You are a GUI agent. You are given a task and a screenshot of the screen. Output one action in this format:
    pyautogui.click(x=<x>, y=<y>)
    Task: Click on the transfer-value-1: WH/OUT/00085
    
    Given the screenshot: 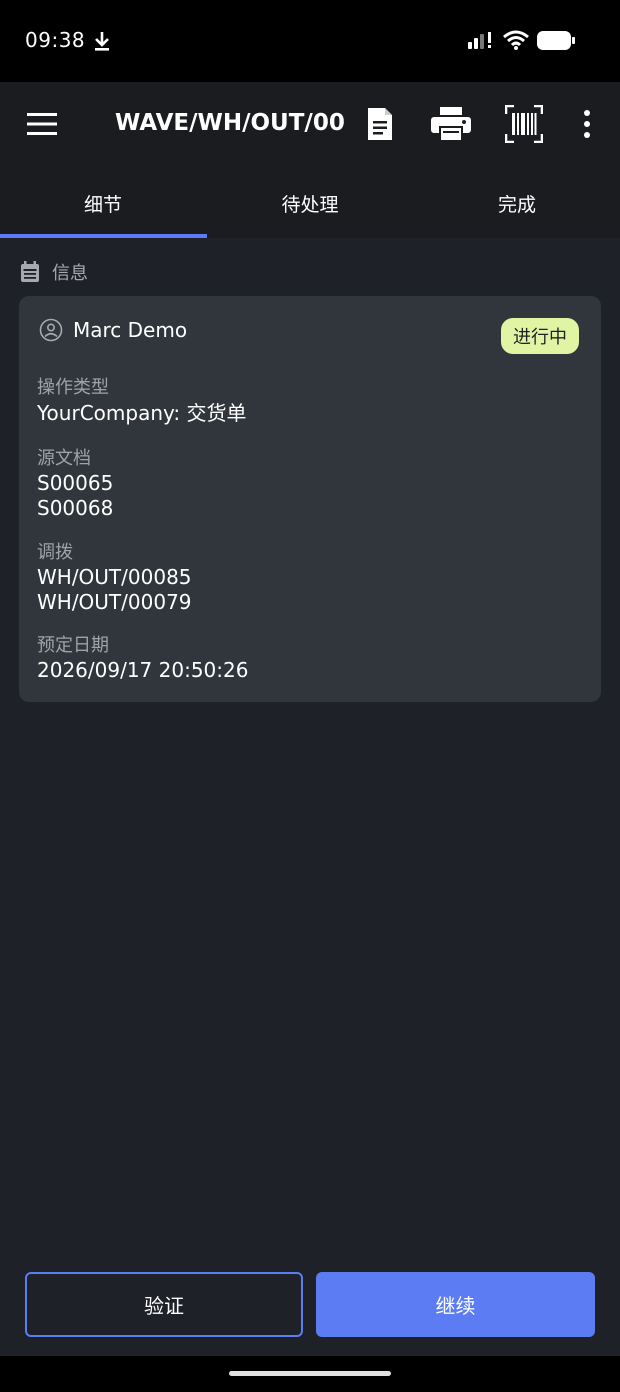 What is the action you would take?
    pyautogui.click(x=114, y=577)
    